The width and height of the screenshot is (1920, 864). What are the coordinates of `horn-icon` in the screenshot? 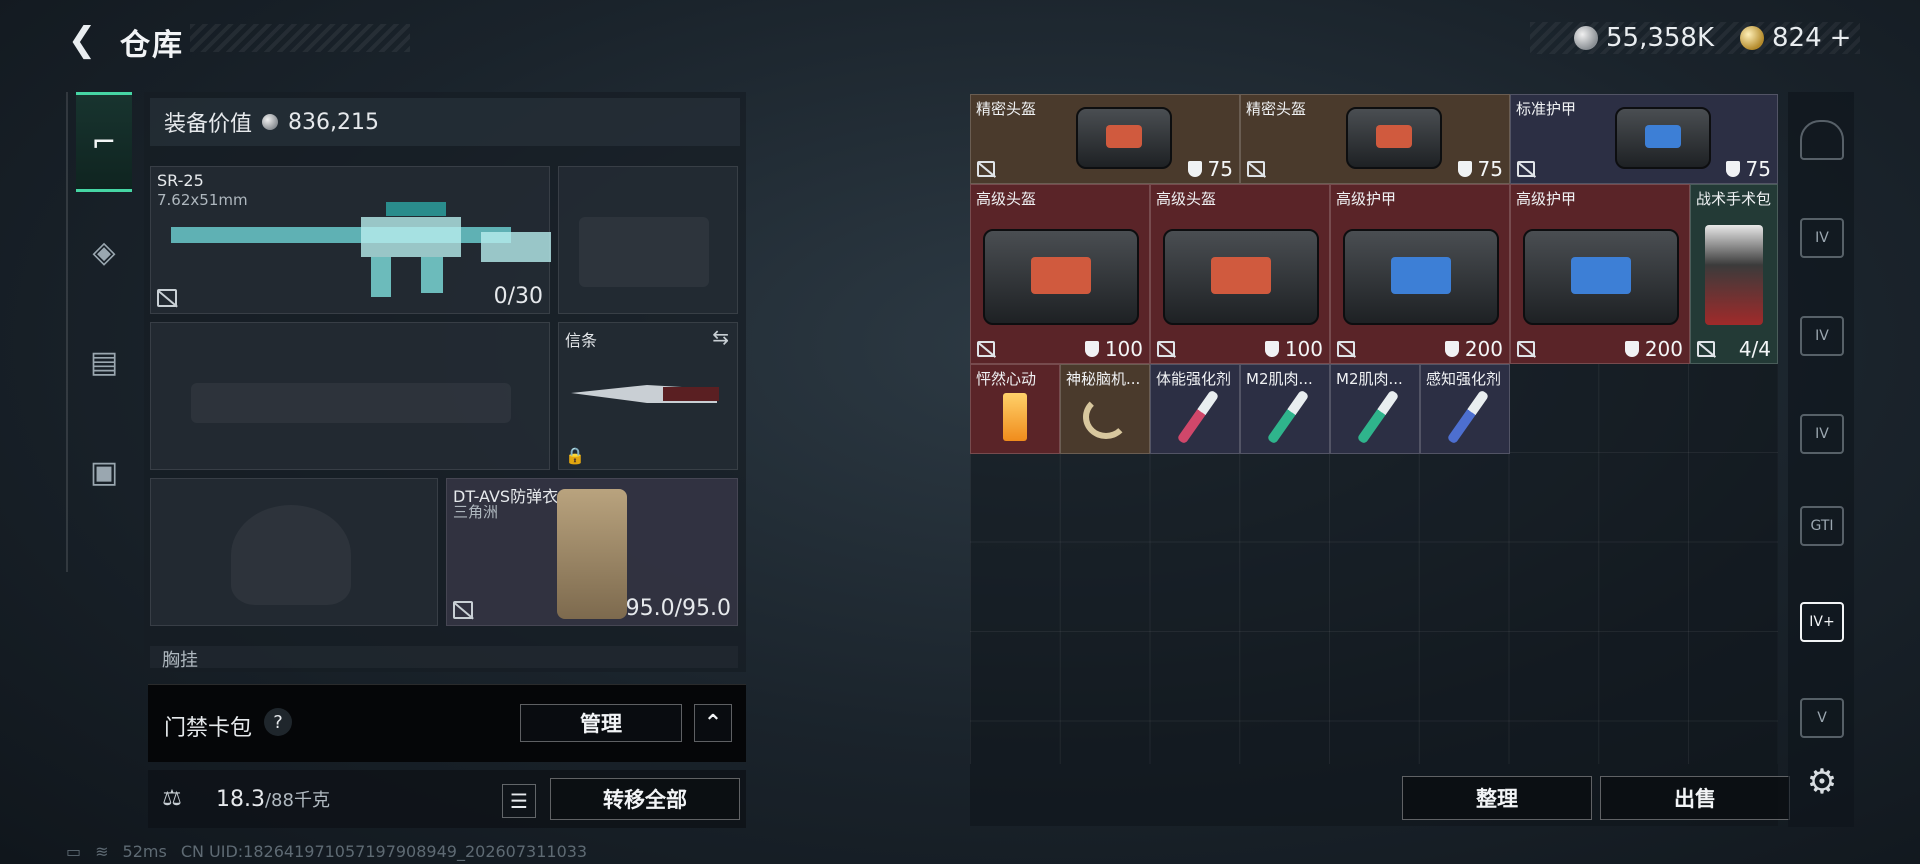 It's located at (1106, 417).